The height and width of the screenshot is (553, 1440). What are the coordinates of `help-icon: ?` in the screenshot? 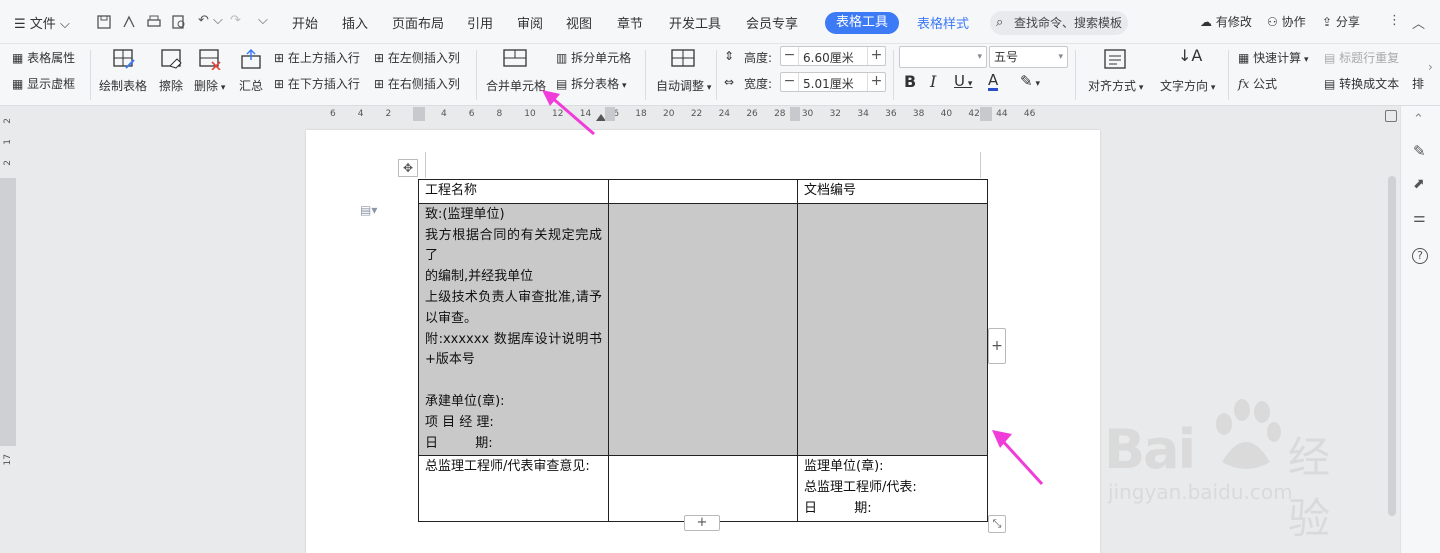 It's located at (1420, 256).